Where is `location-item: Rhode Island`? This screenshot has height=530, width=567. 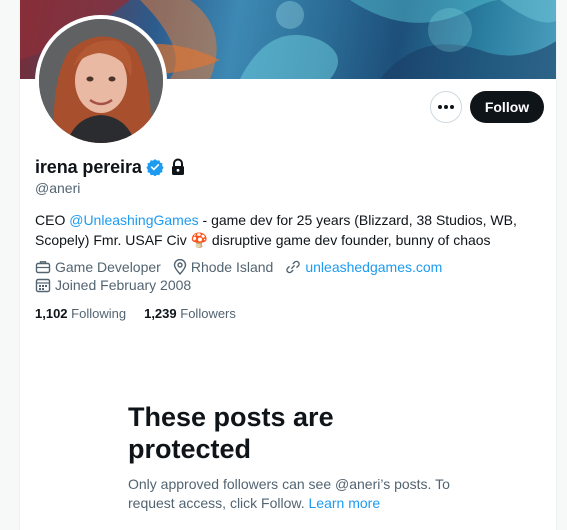
location-item: Rhode Island is located at coordinates (223, 267).